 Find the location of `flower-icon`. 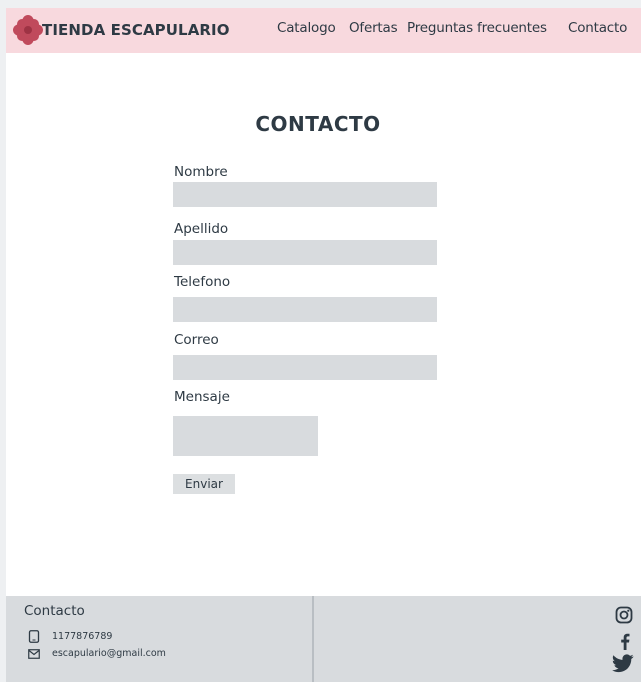

flower-icon is located at coordinates (28, 30).